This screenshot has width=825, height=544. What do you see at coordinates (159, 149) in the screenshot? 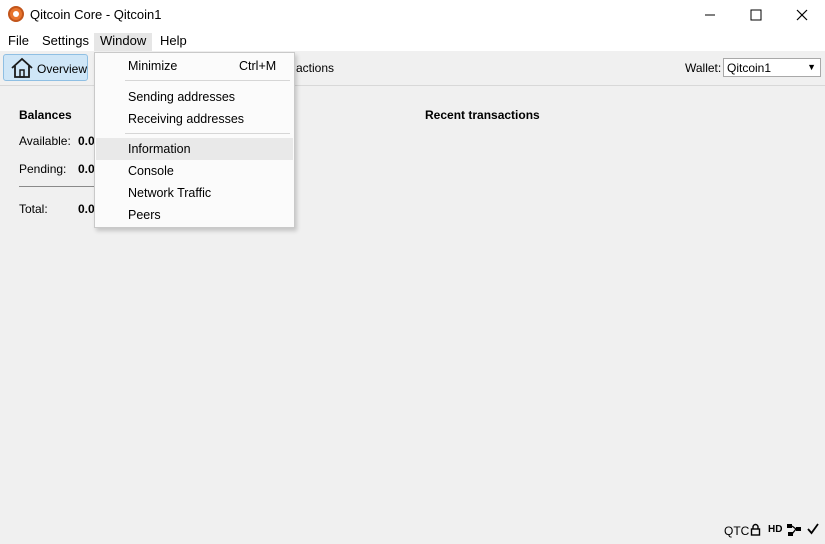
I see `information-label: Information` at bounding box center [159, 149].